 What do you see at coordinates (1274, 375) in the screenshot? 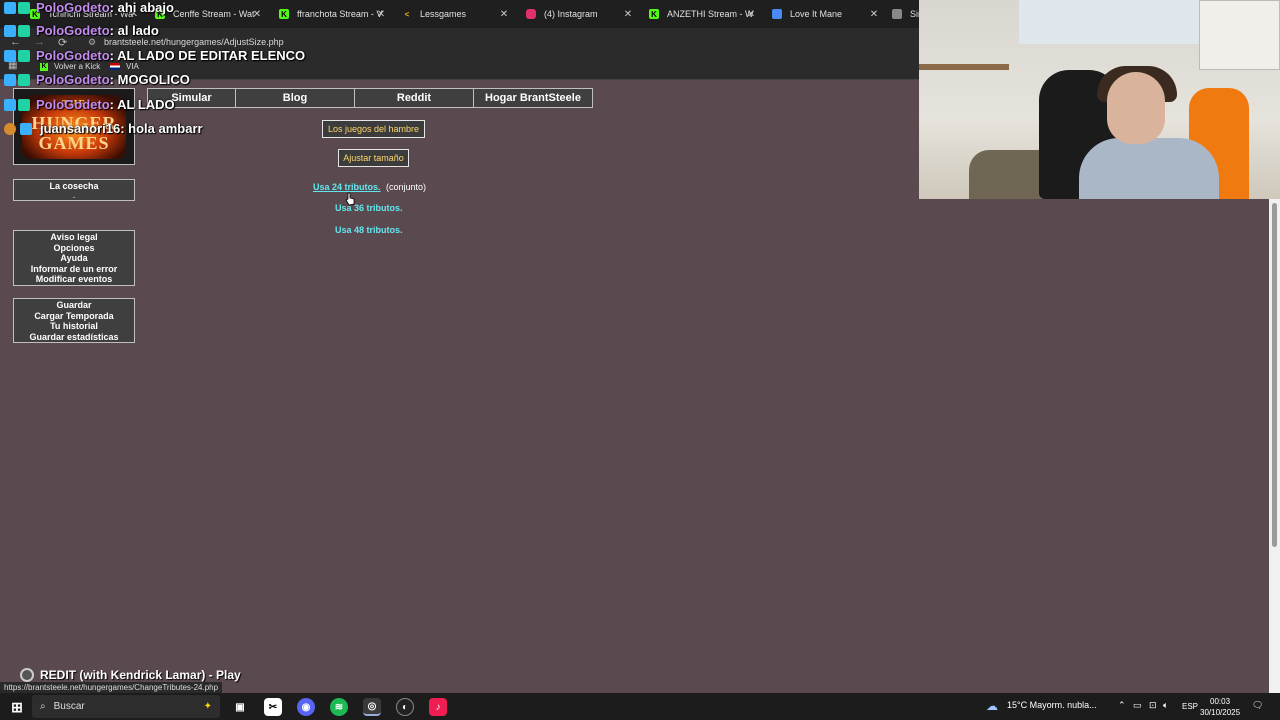
I see `scrollbar-thumb` at bounding box center [1274, 375].